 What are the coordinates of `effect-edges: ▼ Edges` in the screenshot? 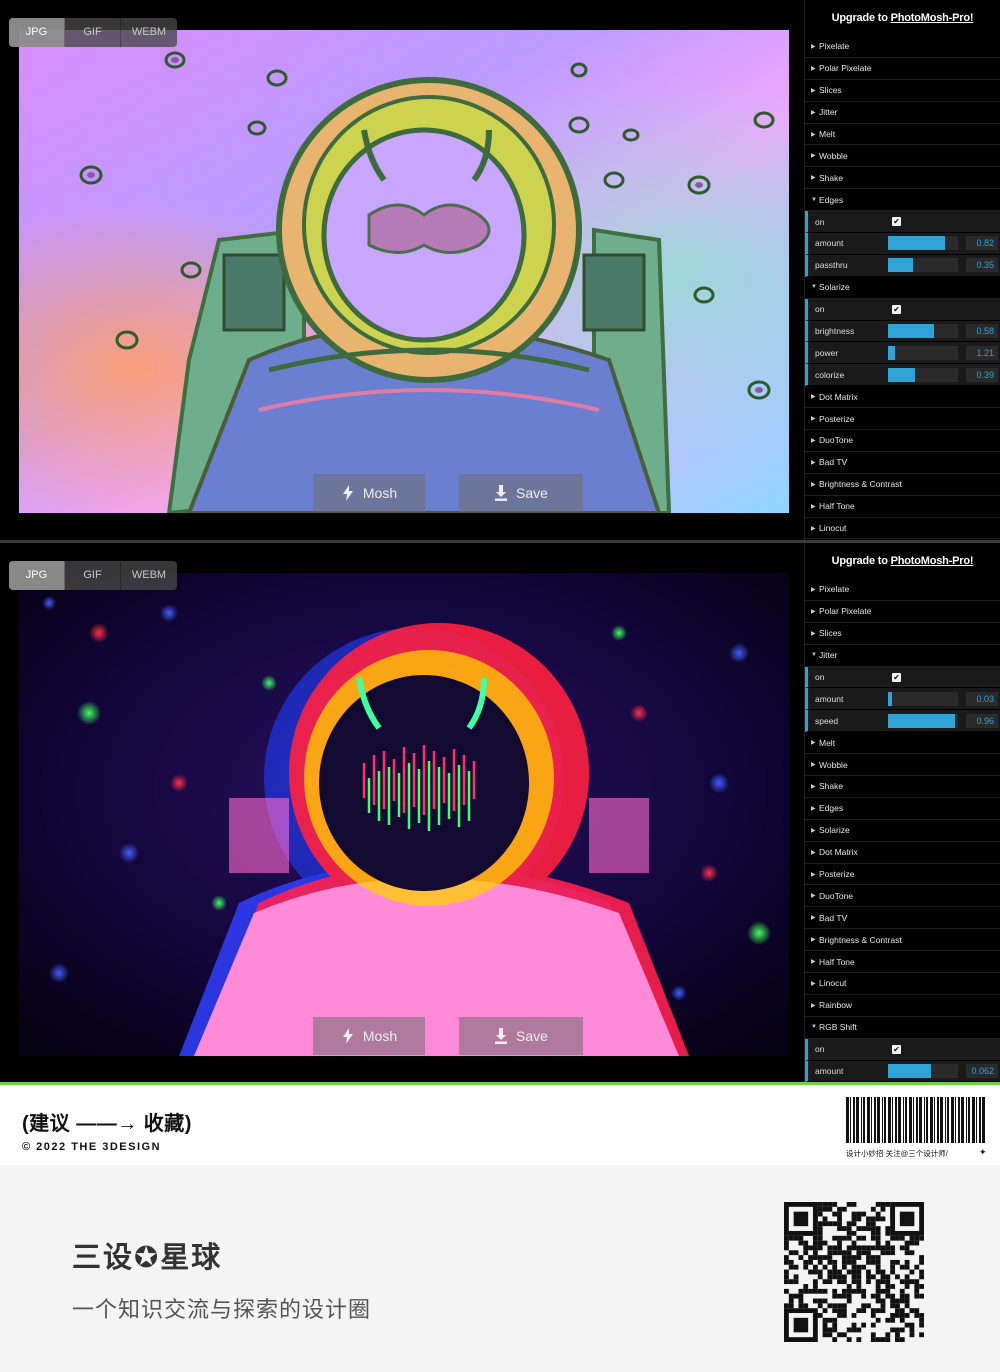 It's located at (902, 200).